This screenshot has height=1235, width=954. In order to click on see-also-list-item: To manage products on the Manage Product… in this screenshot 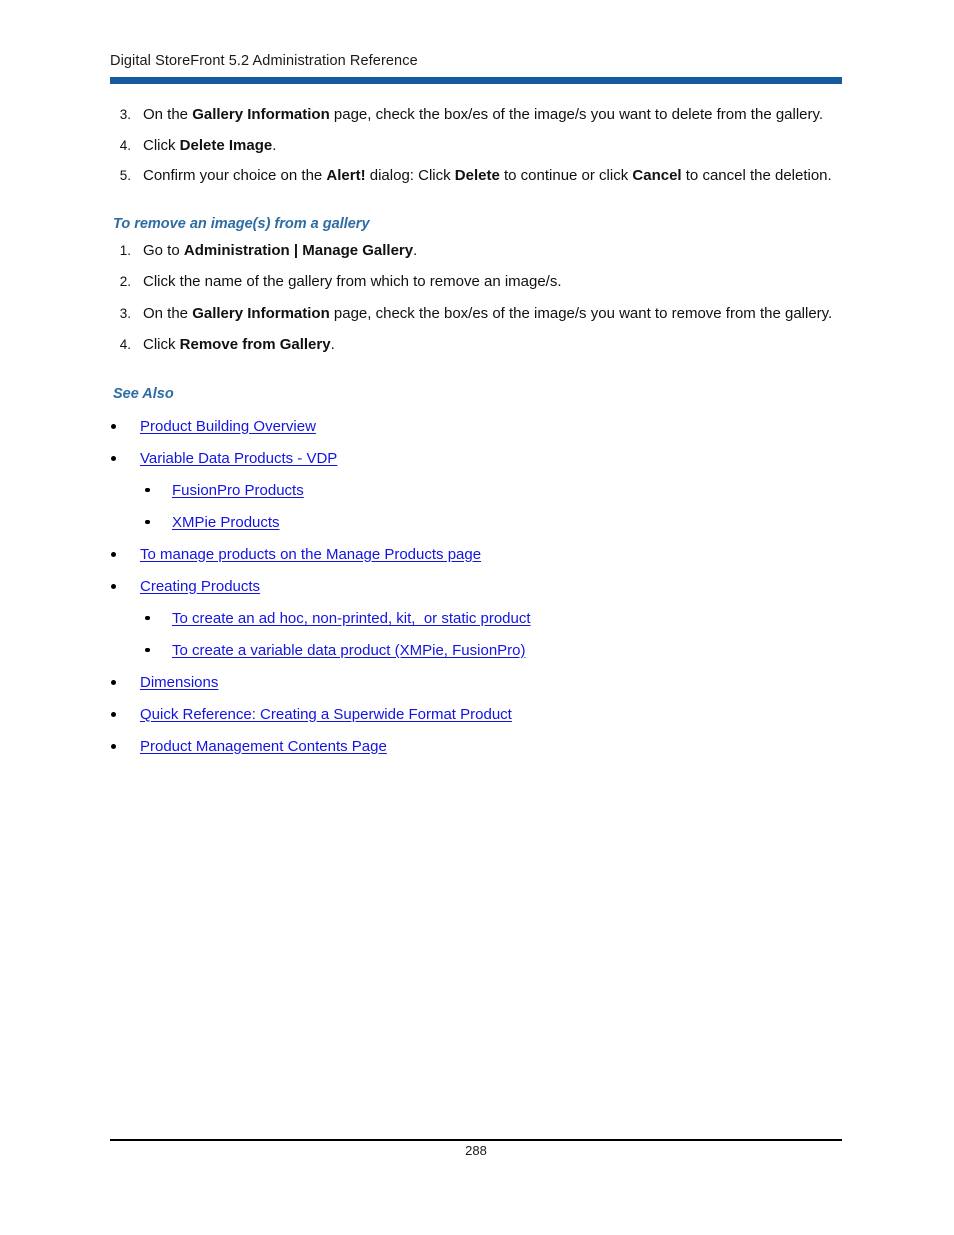, I will do `click(477, 554)`.